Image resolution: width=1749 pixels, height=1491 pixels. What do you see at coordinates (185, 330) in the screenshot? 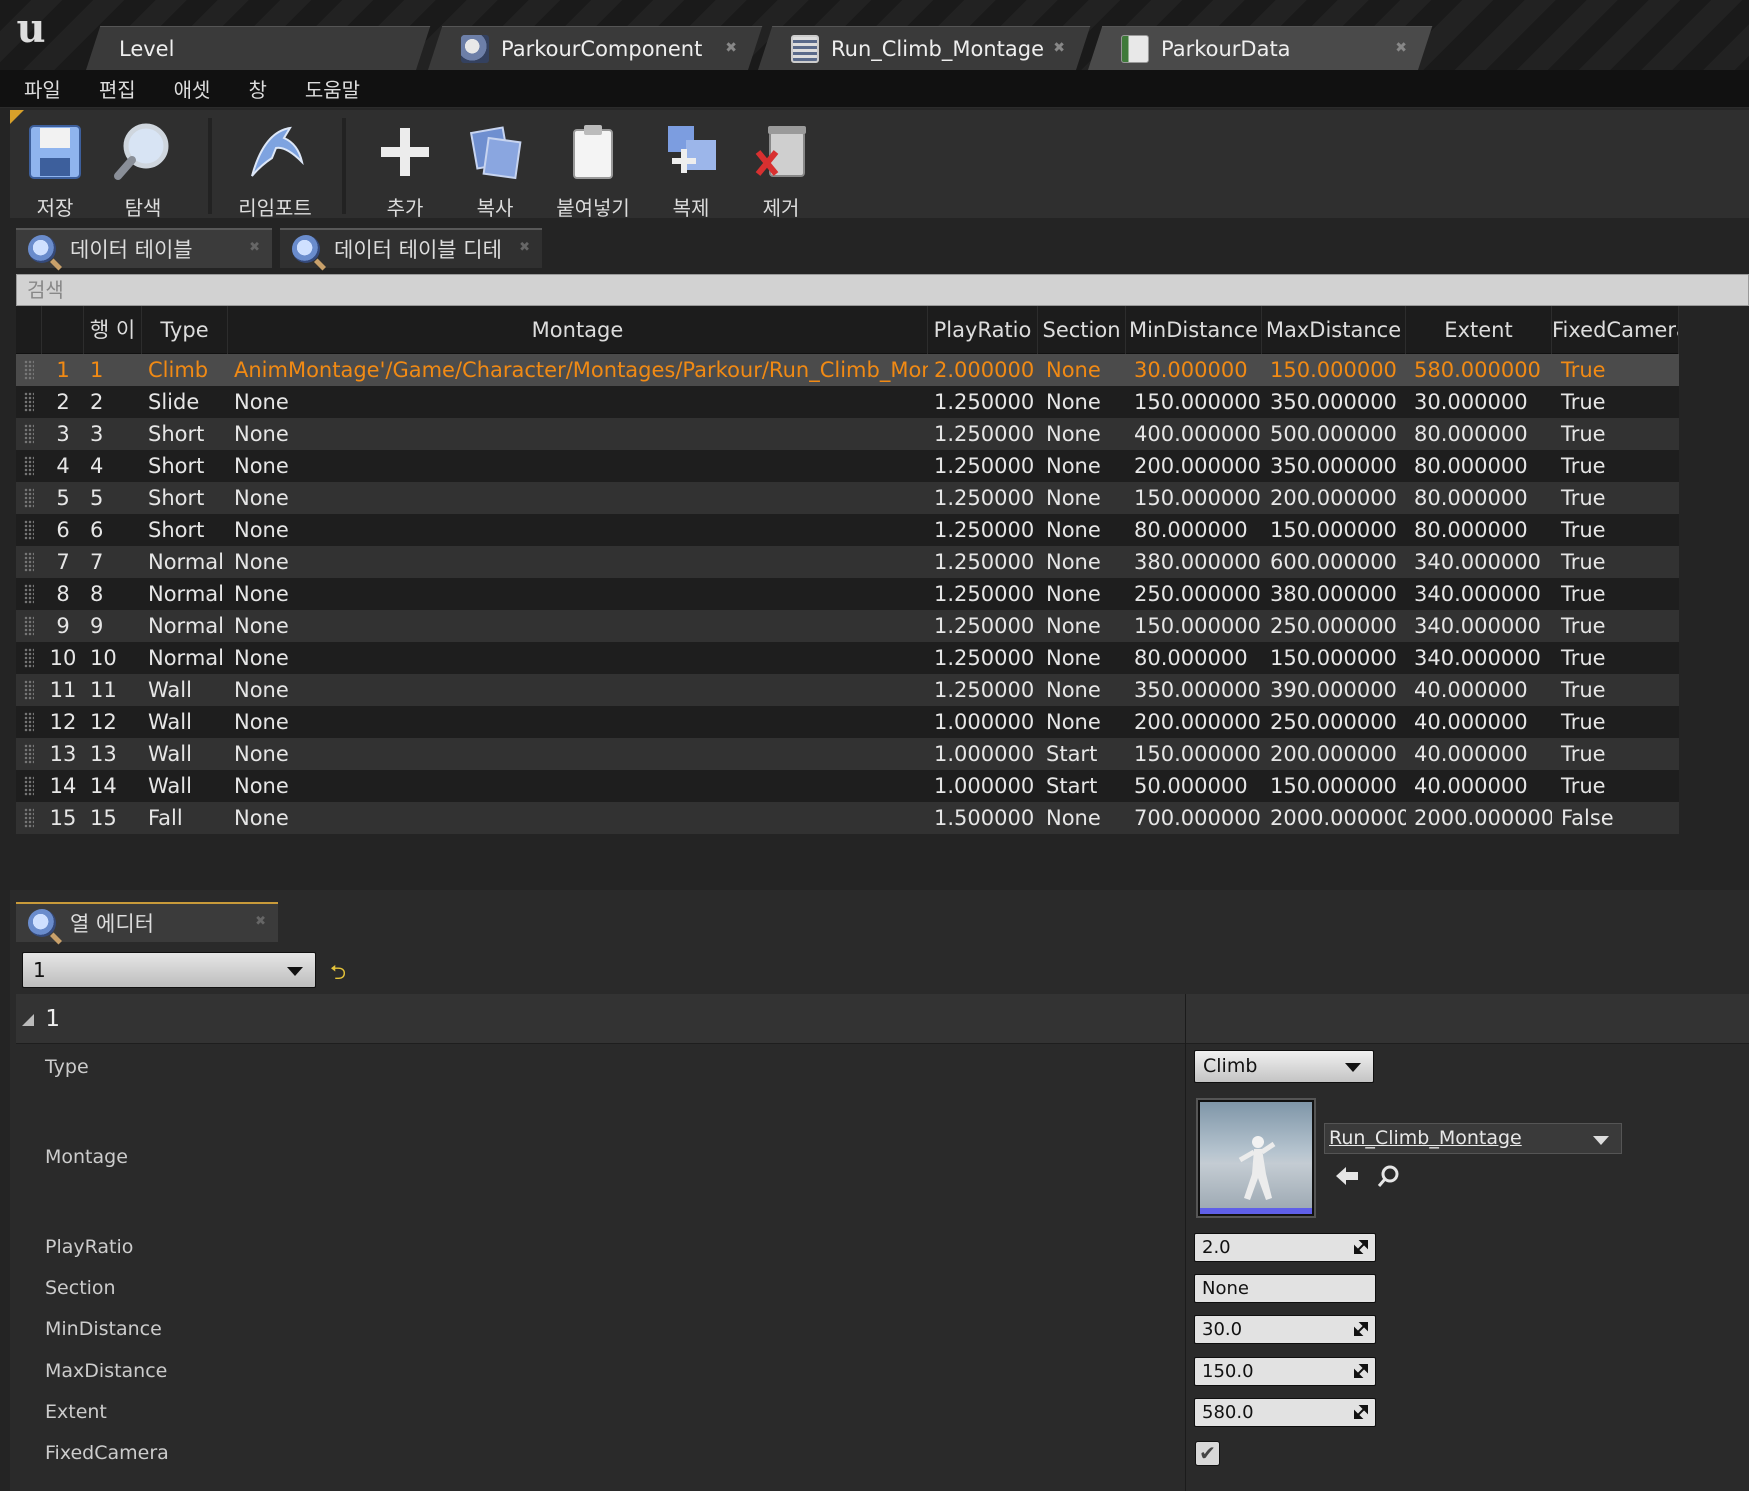
I see `column-header-type: Type` at bounding box center [185, 330].